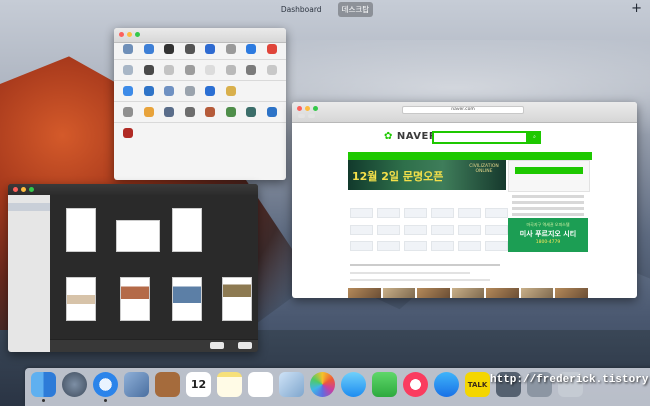 This screenshot has width=650, height=406. What do you see at coordinates (135, 299) in the screenshot?
I see `template-report` at bounding box center [135, 299].